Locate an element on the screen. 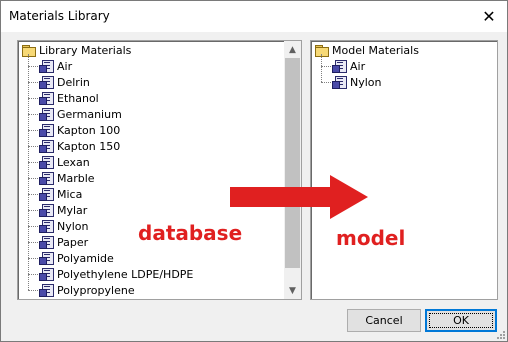 Image resolution: width=508 pixels, height=342 pixels. tree-item-label: Kapton 150 is located at coordinates (89, 146).